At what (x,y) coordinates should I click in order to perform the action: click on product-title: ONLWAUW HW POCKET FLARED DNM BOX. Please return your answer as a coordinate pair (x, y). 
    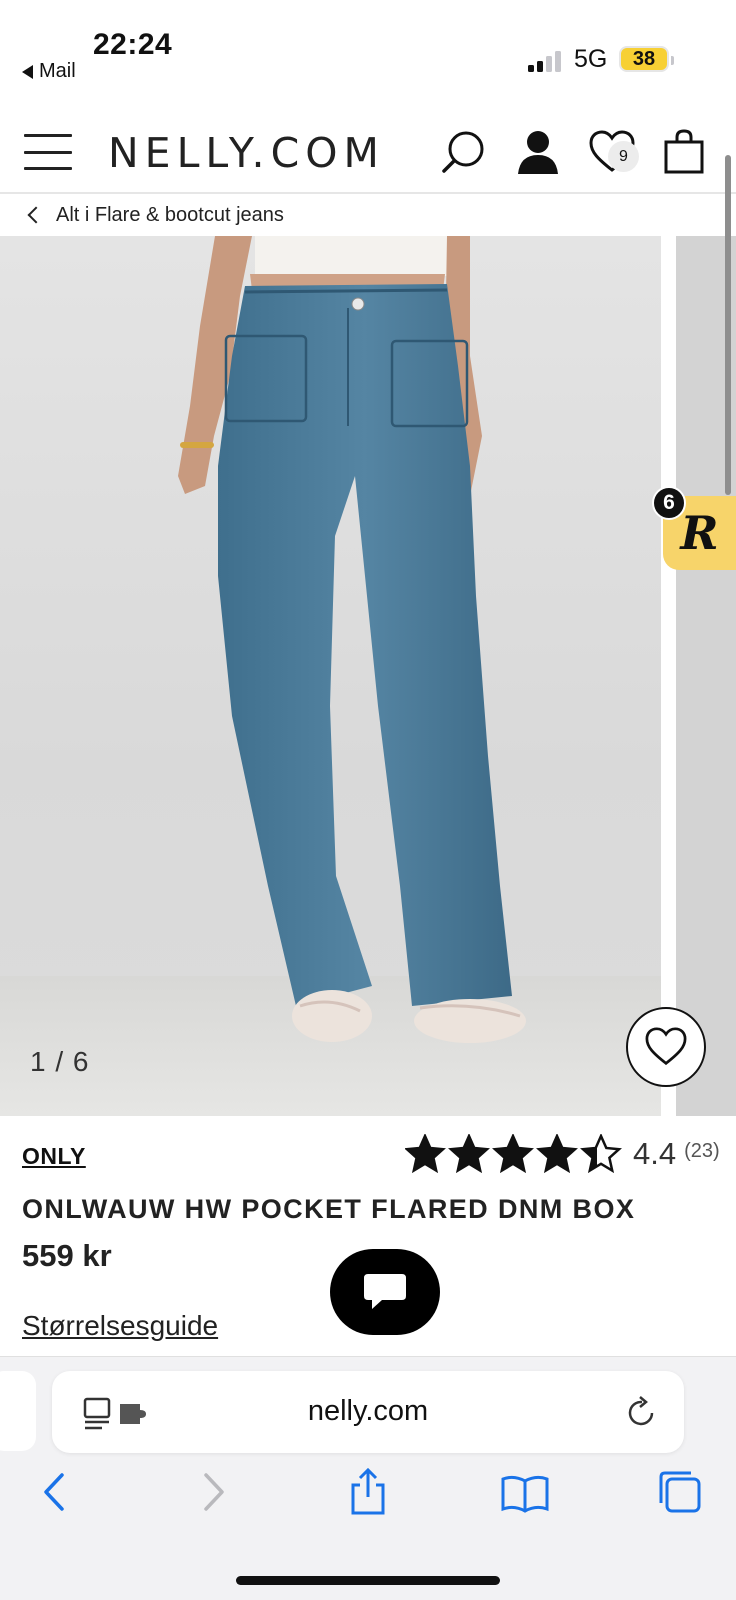
    Looking at the image, I should click on (329, 1209).